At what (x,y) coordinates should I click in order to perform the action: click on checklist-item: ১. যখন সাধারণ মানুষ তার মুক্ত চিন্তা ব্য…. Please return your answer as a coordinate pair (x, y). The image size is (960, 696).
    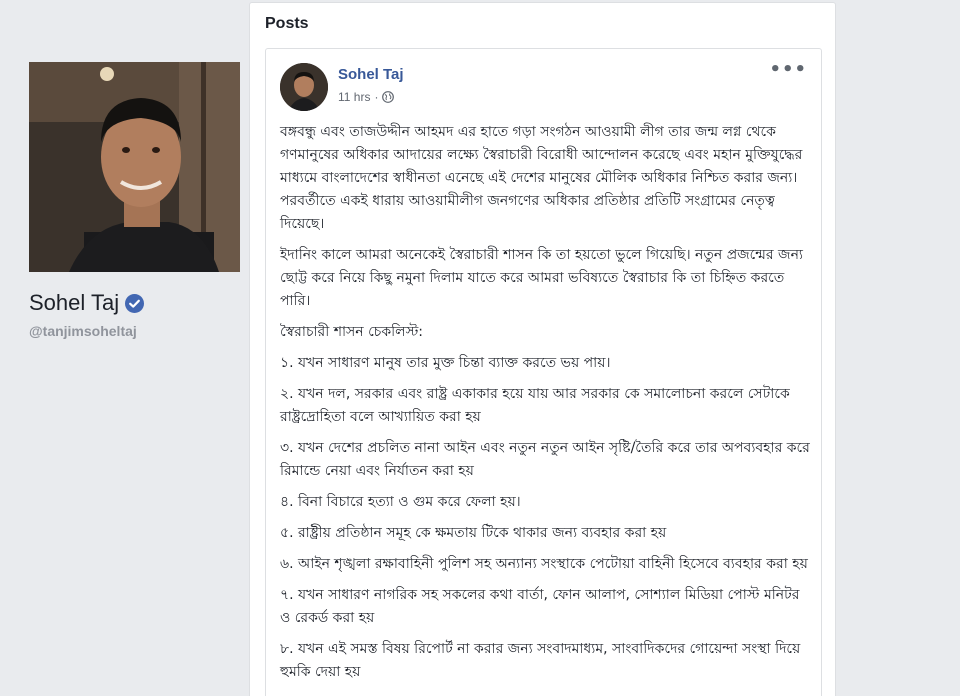
    Looking at the image, I should click on (445, 363).